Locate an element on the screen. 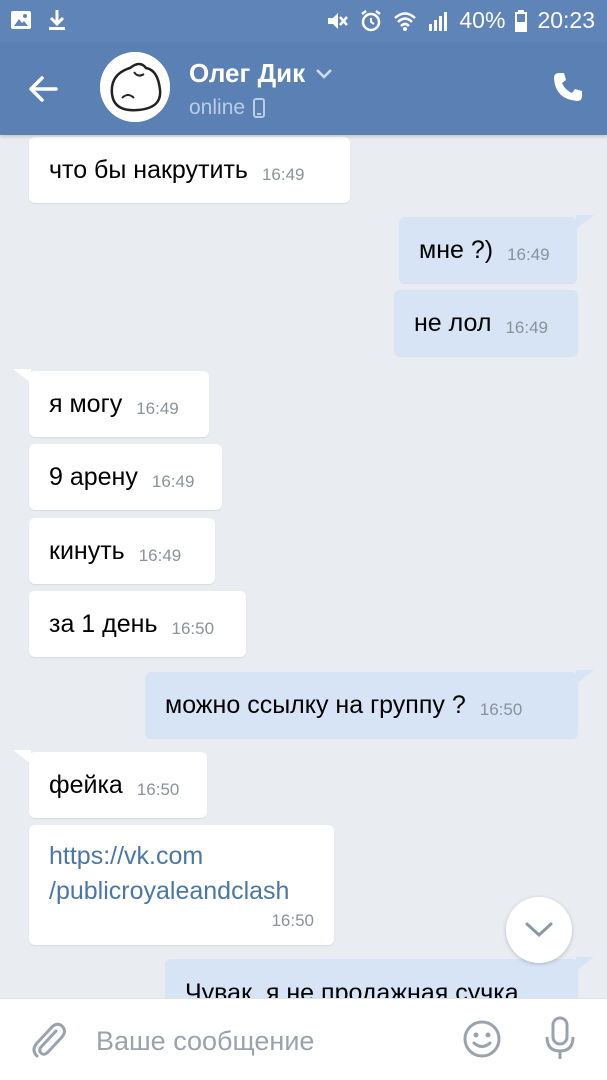 The width and height of the screenshot is (607, 1080). smiley-icon is located at coordinates (482, 1039).